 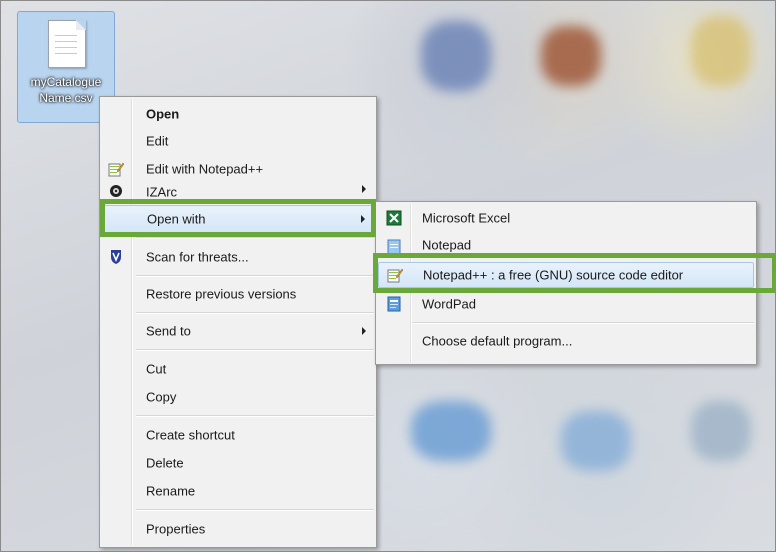 I want to click on submenu-item-notepad: Notepad, so click(x=566, y=245).